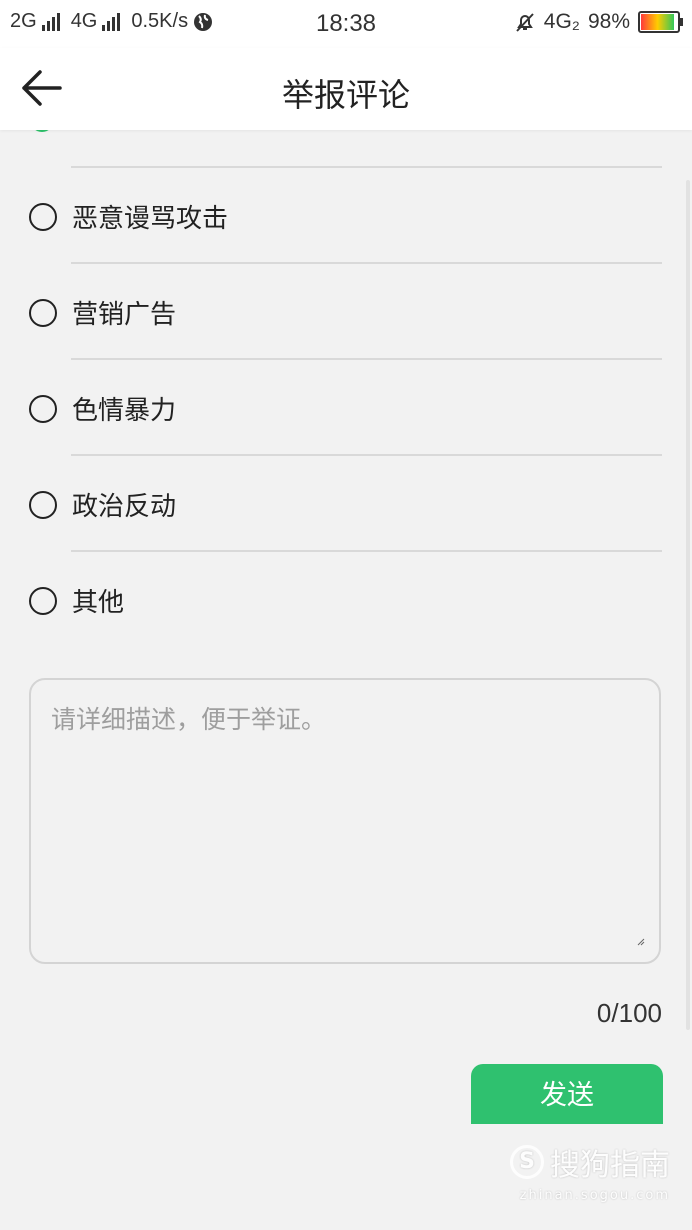 This screenshot has width=692, height=1230. Describe the element at coordinates (124, 315) in the screenshot. I see `reason-label: 营销广告` at that location.